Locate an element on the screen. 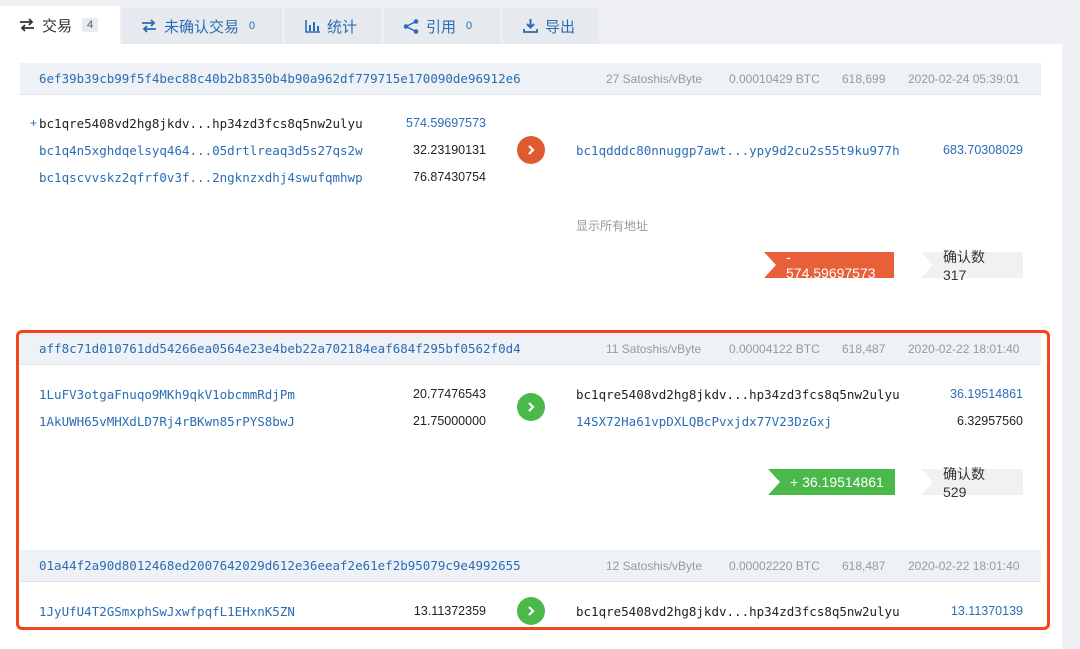  confirmations-value: 确认数 317 is located at coordinates (964, 266).